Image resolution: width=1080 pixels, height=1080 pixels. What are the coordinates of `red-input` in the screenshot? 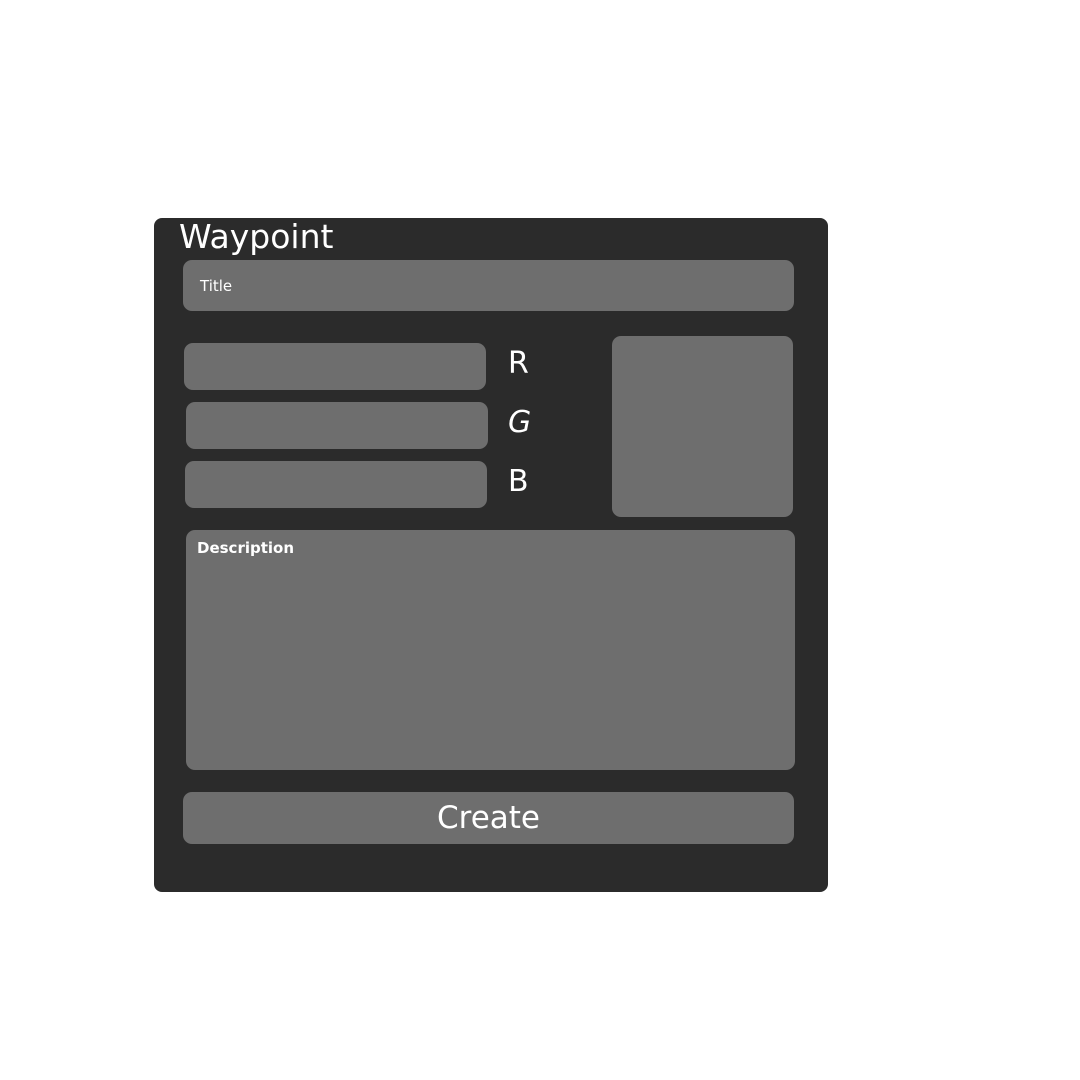 It's located at (335, 366).